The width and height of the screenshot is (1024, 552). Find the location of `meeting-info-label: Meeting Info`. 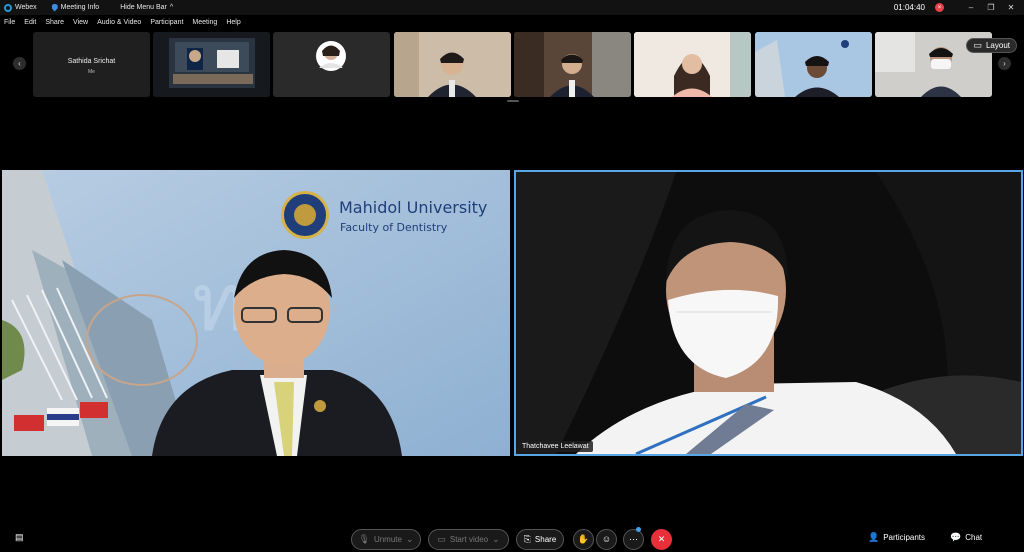

meeting-info-label: Meeting Info is located at coordinates (80, 7).